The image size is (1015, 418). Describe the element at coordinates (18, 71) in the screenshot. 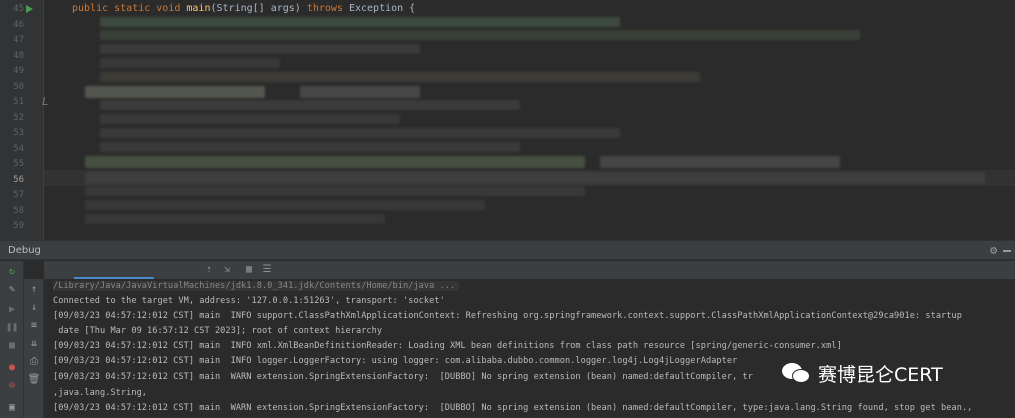

I see `line-number: 49` at that location.